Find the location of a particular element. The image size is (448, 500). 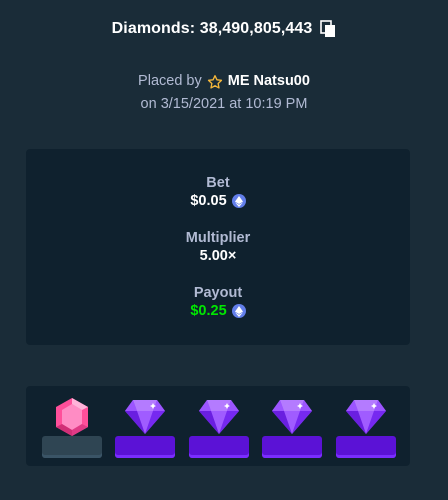

pink-ruby-icon is located at coordinates (72, 417).